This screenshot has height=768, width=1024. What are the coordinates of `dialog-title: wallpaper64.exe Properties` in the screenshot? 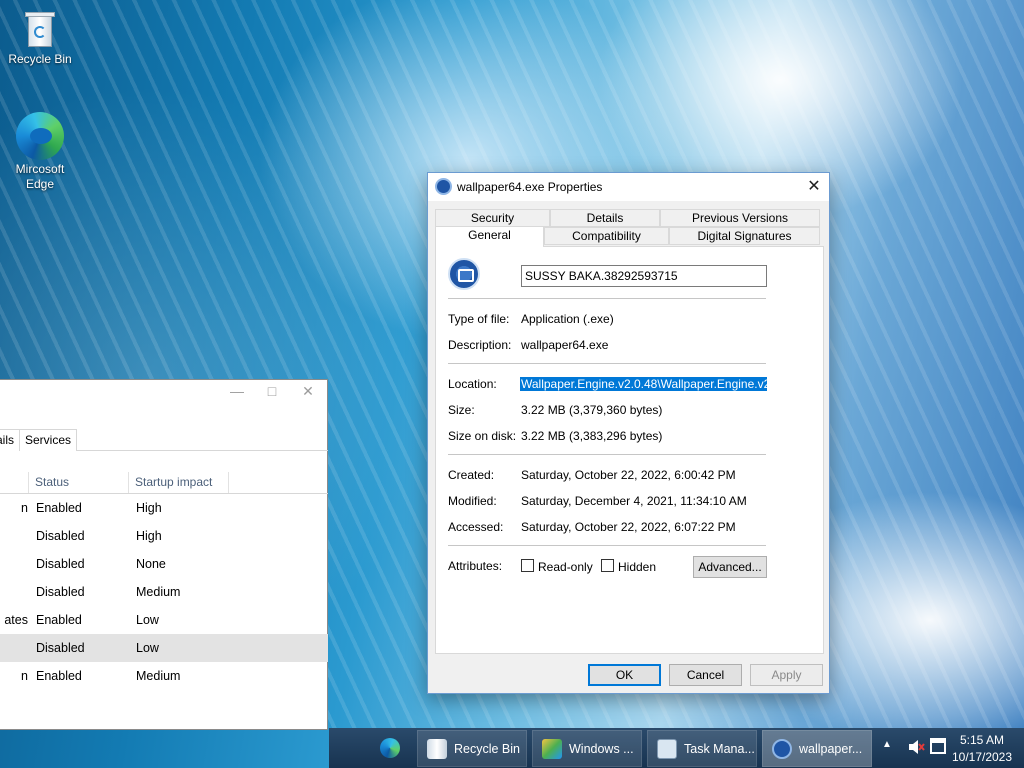 It's located at (530, 187).